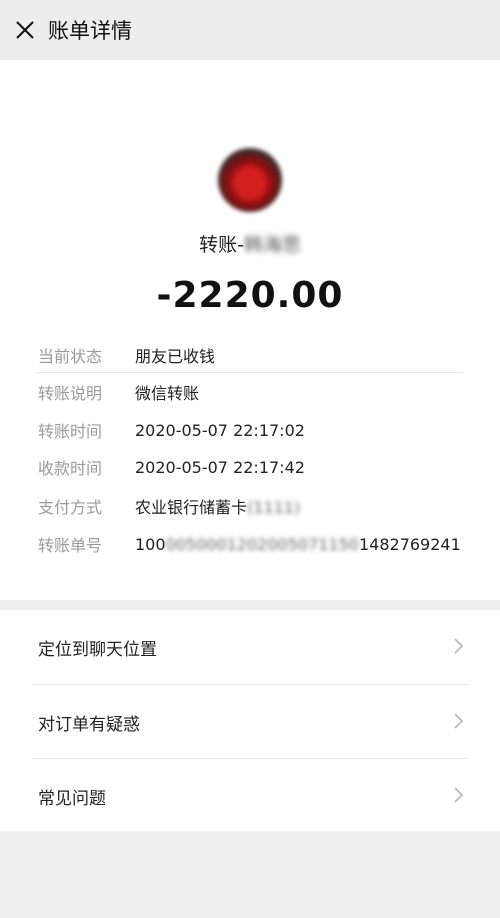  Describe the element at coordinates (118, 392) in the screenshot. I see `detail-row-note: 转账说明 微信转账` at that location.